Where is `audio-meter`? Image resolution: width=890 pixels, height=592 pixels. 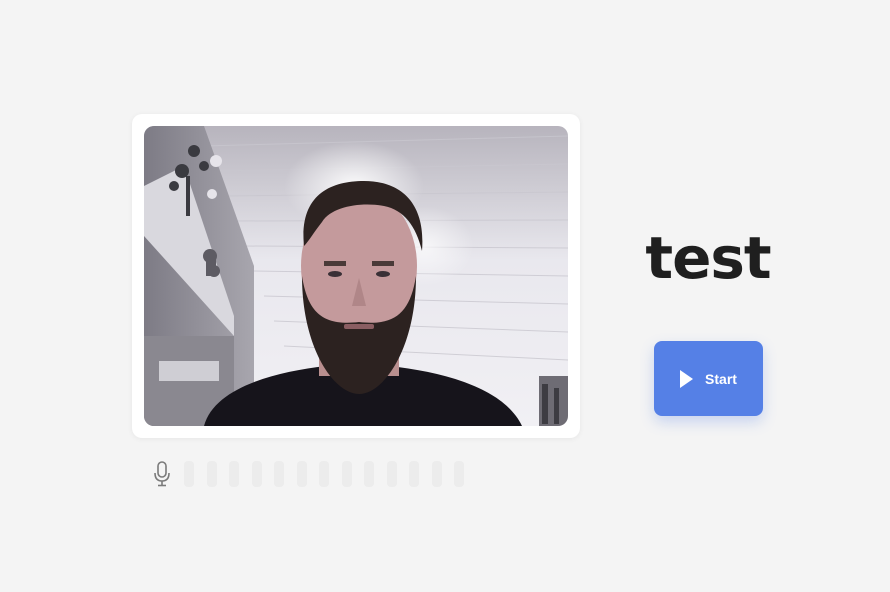 audio-meter is located at coordinates (314, 474).